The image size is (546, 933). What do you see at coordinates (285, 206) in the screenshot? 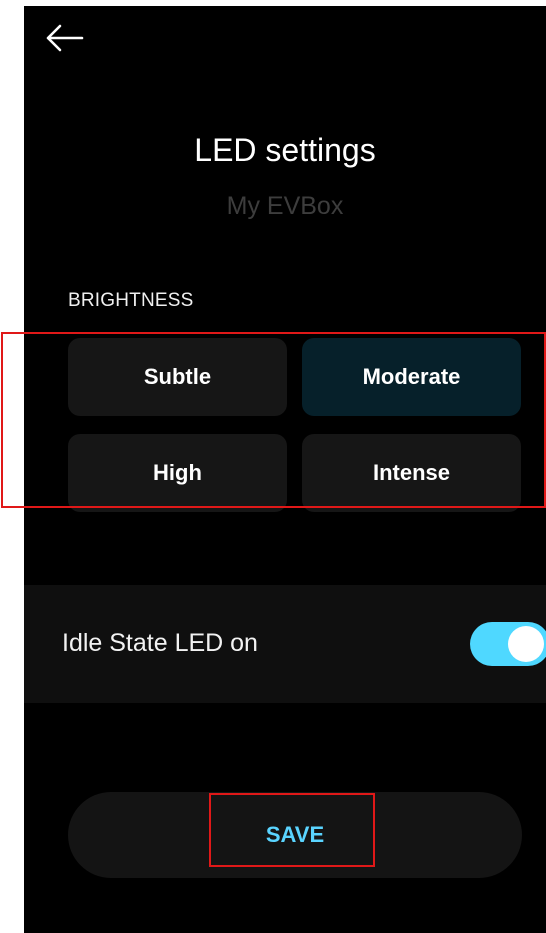
I see `device-name: My EVBox` at bounding box center [285, 206].